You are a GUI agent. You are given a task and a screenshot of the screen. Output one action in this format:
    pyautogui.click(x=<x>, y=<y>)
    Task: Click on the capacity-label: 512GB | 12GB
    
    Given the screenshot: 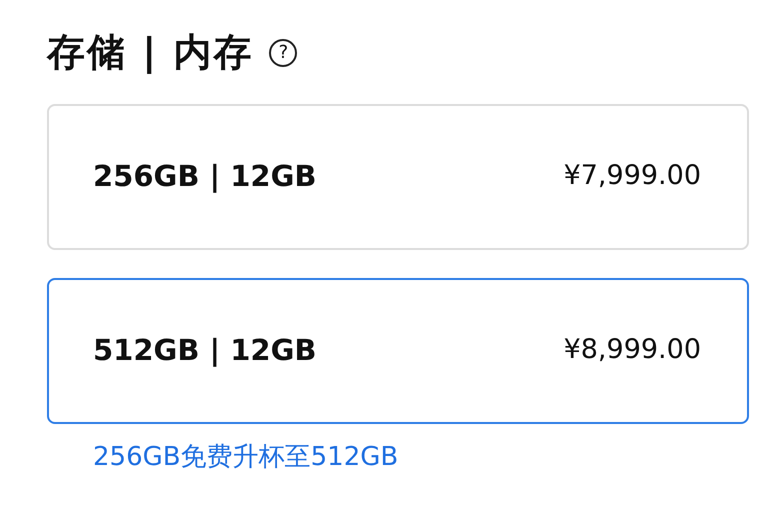 What is the action you would take?
    pyautogui.click(x=204, y=350)
    